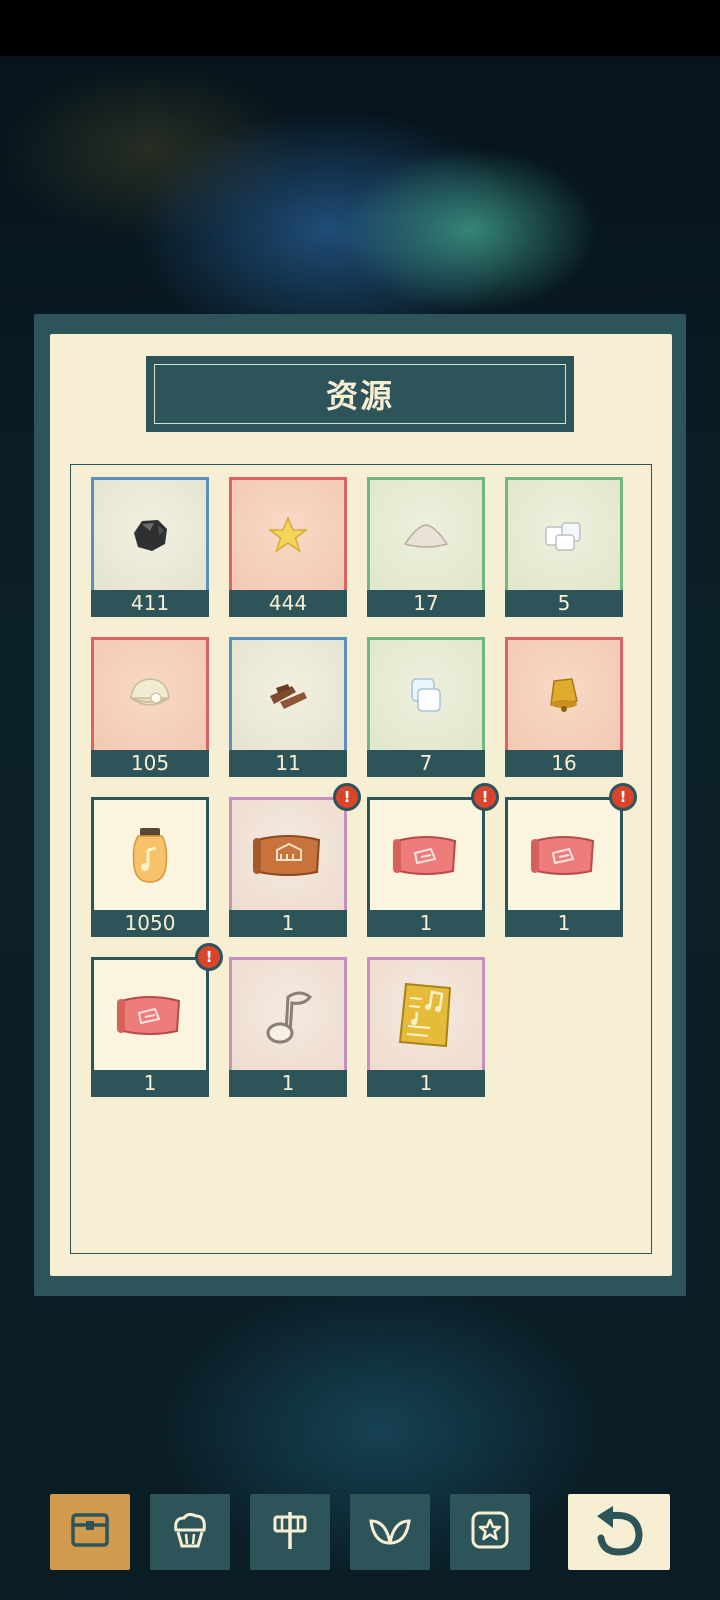 The image size is (720, 1600). I want to click on title-bar: 资源, so click(360, 394).